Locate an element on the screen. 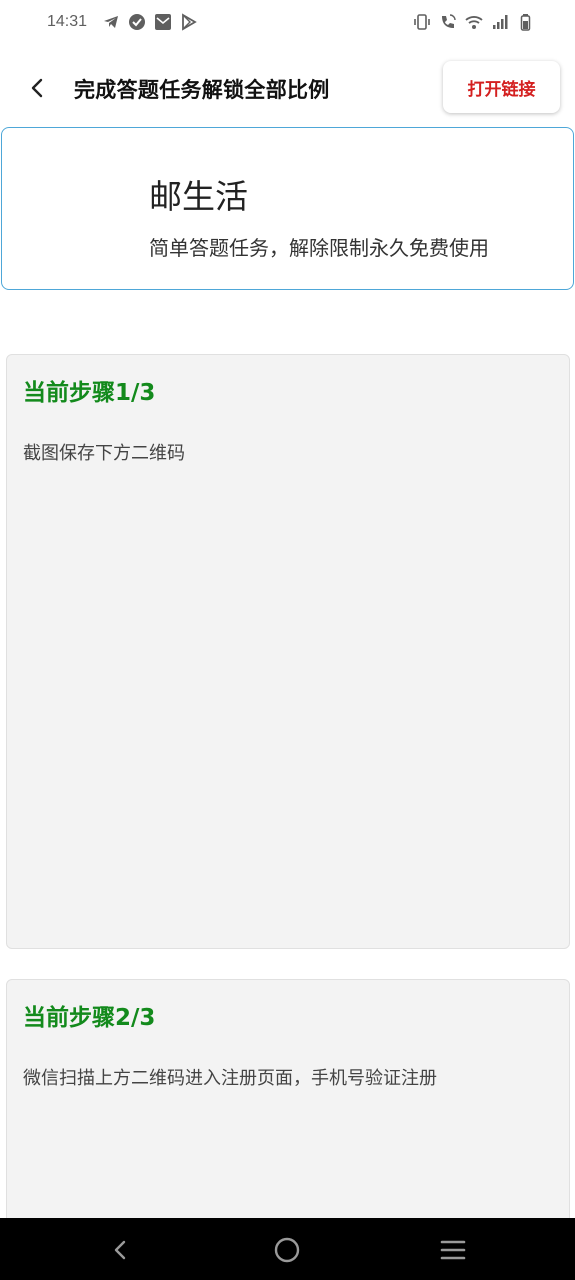 The height and width of the screenshot is (1280, 575). status-time: 14:31 is located at coordinates (67, 21).